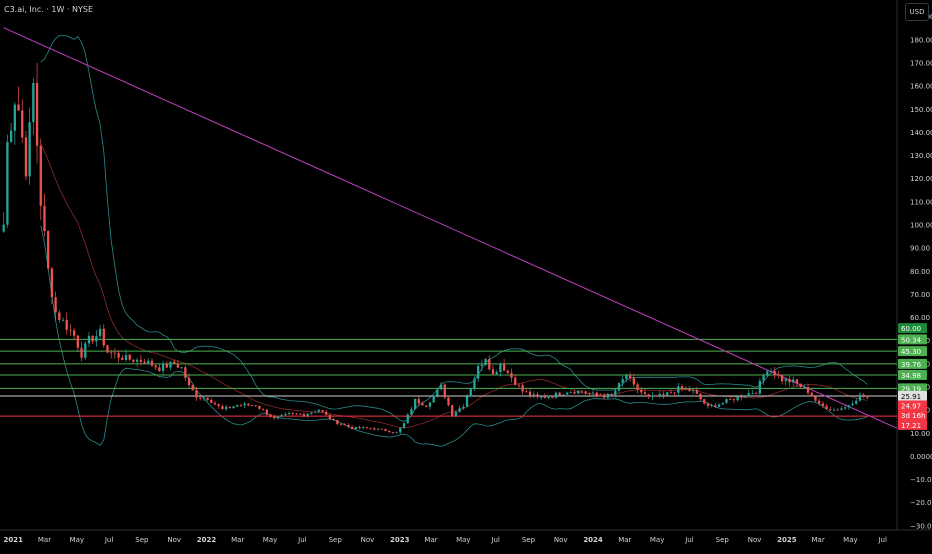 Image resolution: width=932 pixels, height=554 pixels. Describe the element at coordinates (49, 9) in the screenshot. I see `symbol-title: C3.ai, Inc. · 1W · NYSE` at that location.